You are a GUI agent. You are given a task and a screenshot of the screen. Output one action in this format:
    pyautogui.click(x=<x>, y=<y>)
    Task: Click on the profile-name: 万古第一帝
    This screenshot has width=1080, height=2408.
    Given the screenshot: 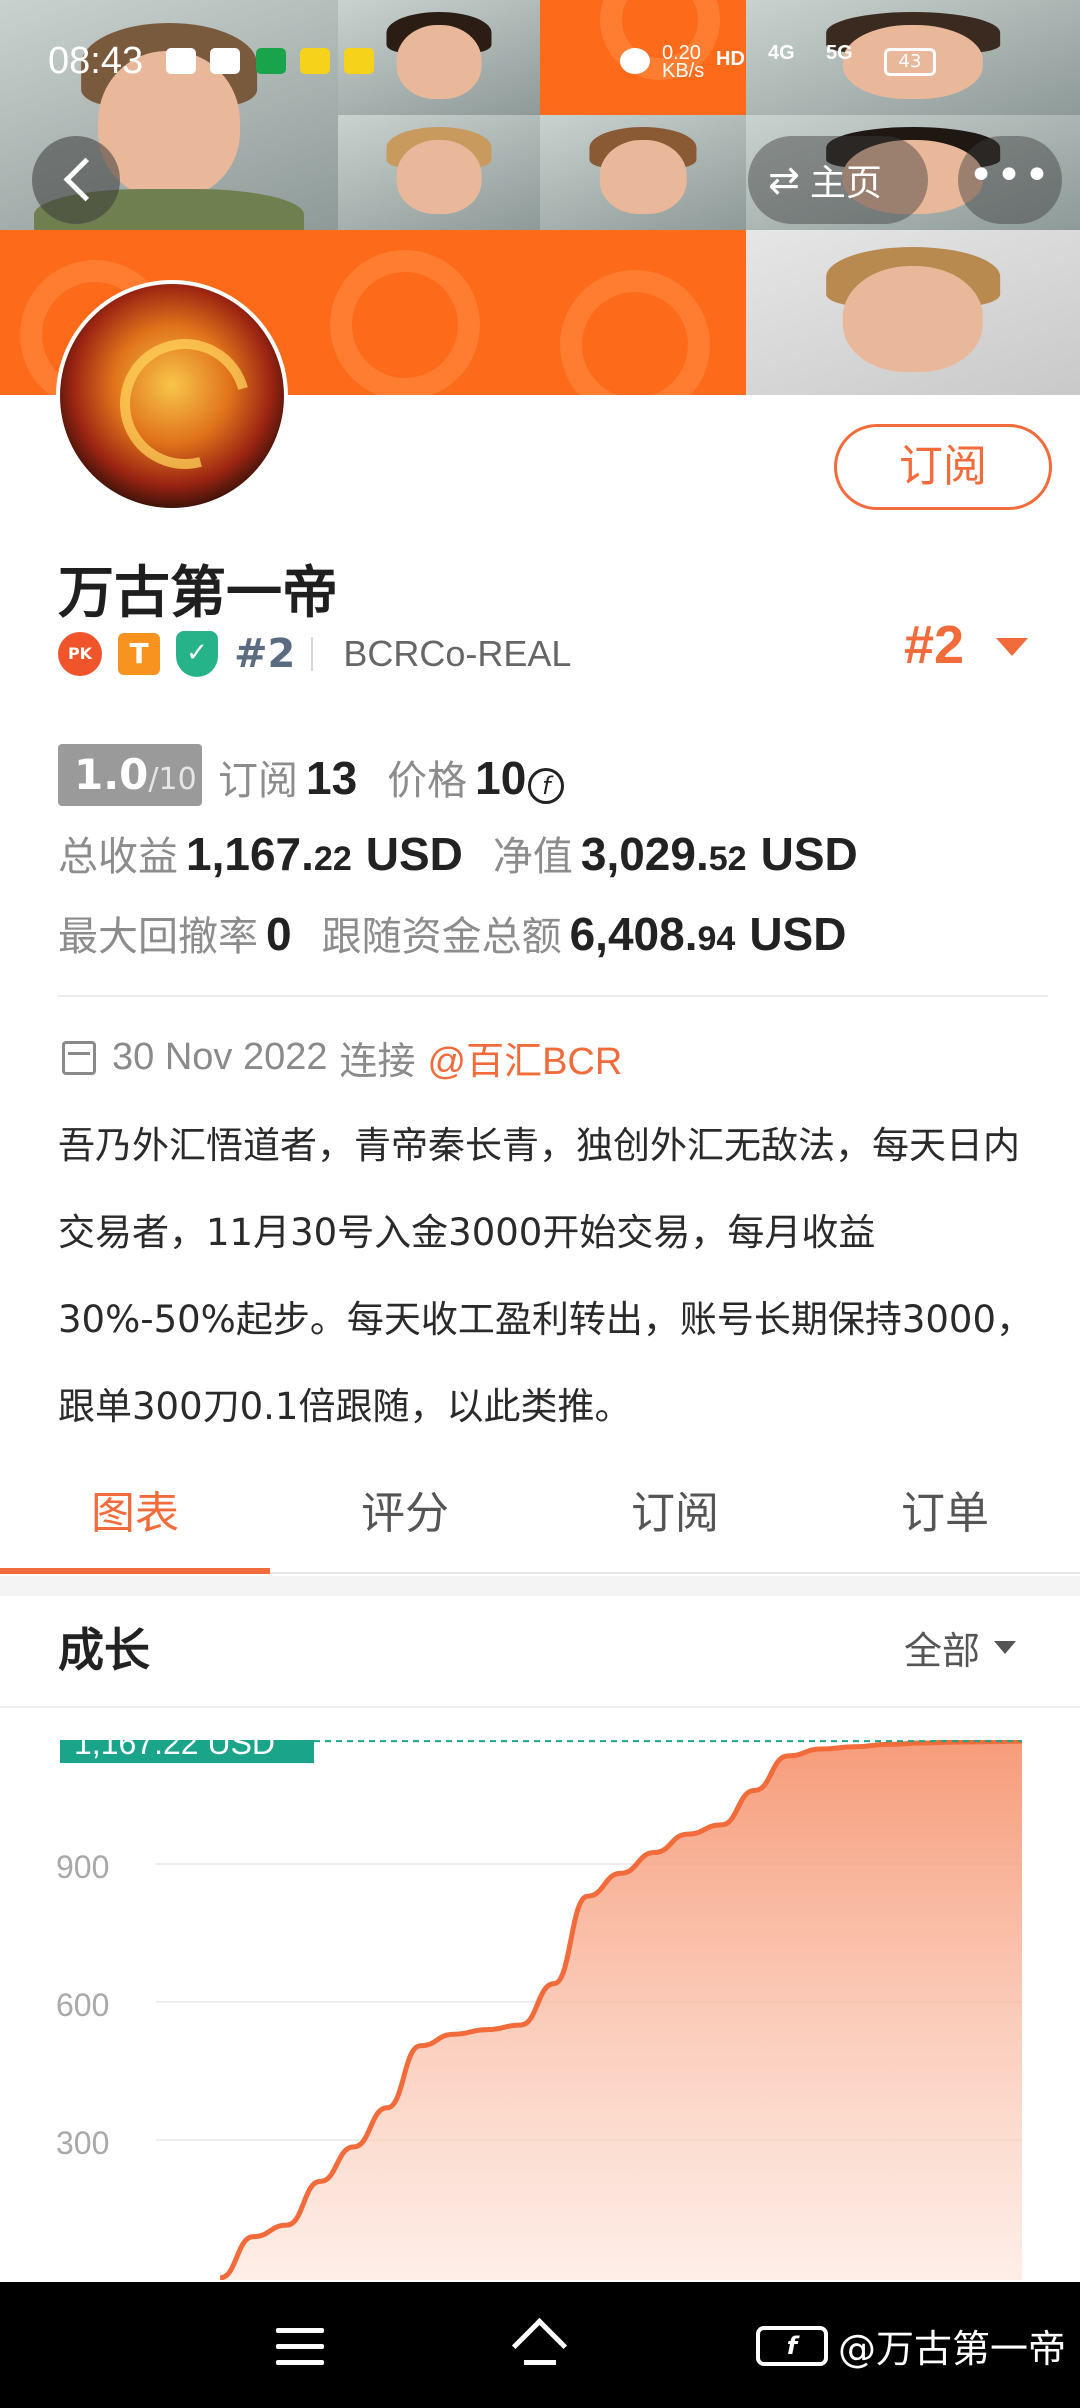 What is the action you would take?
    pyautogui.click(x=198, y=593)
    